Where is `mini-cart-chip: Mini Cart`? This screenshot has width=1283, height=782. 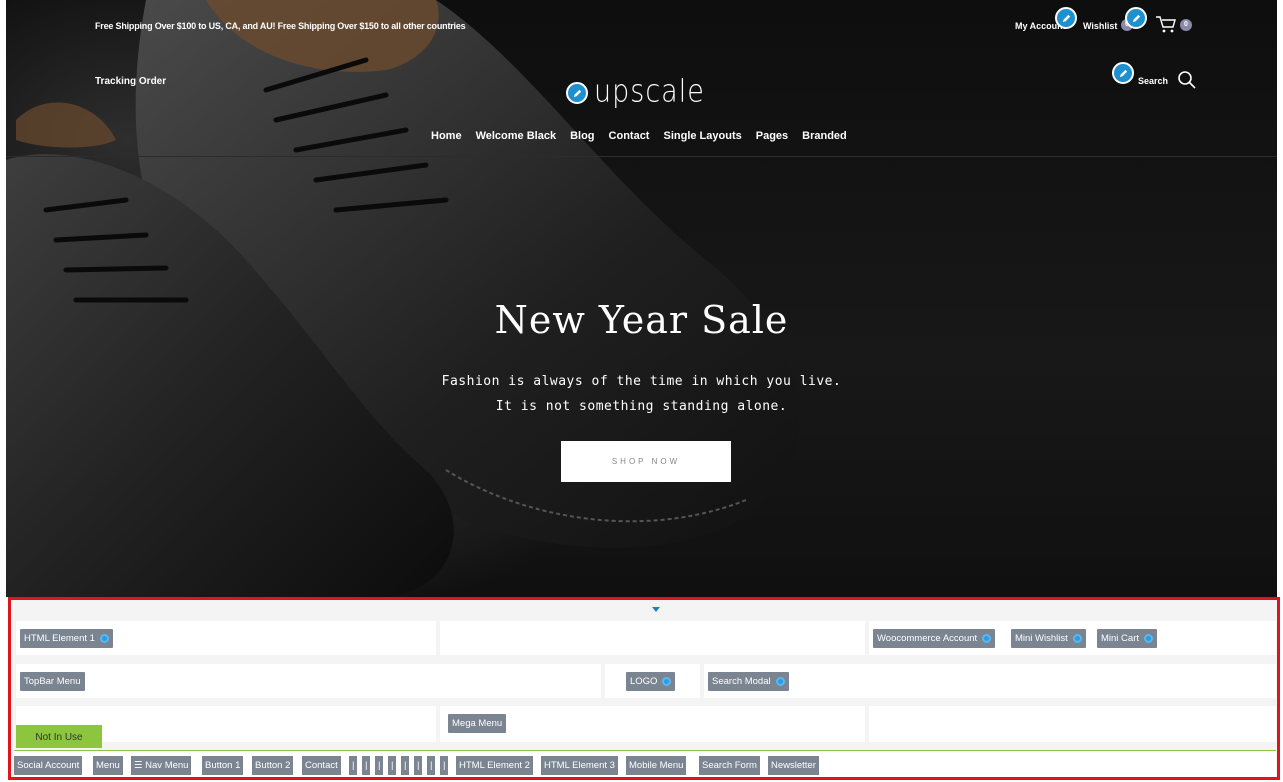 mini-cart-chip: Mini Cart is located at coordinates (1127, 638).